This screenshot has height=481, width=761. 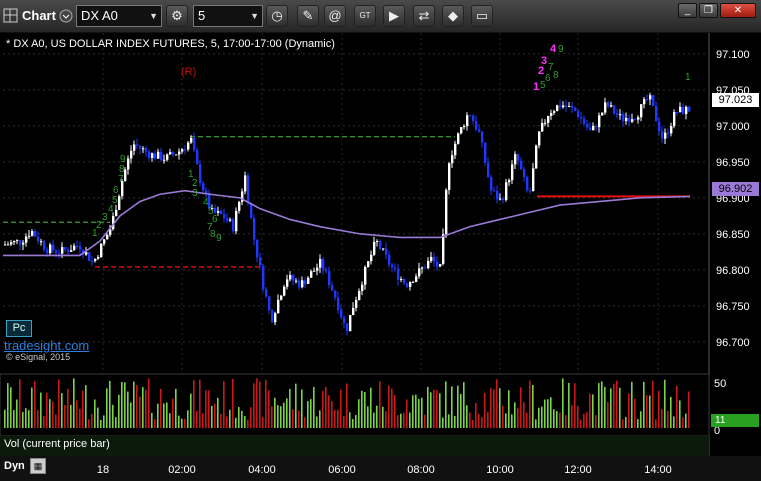 I want to click on sequence-count-magenta: 4, so click(x=553, y=49).